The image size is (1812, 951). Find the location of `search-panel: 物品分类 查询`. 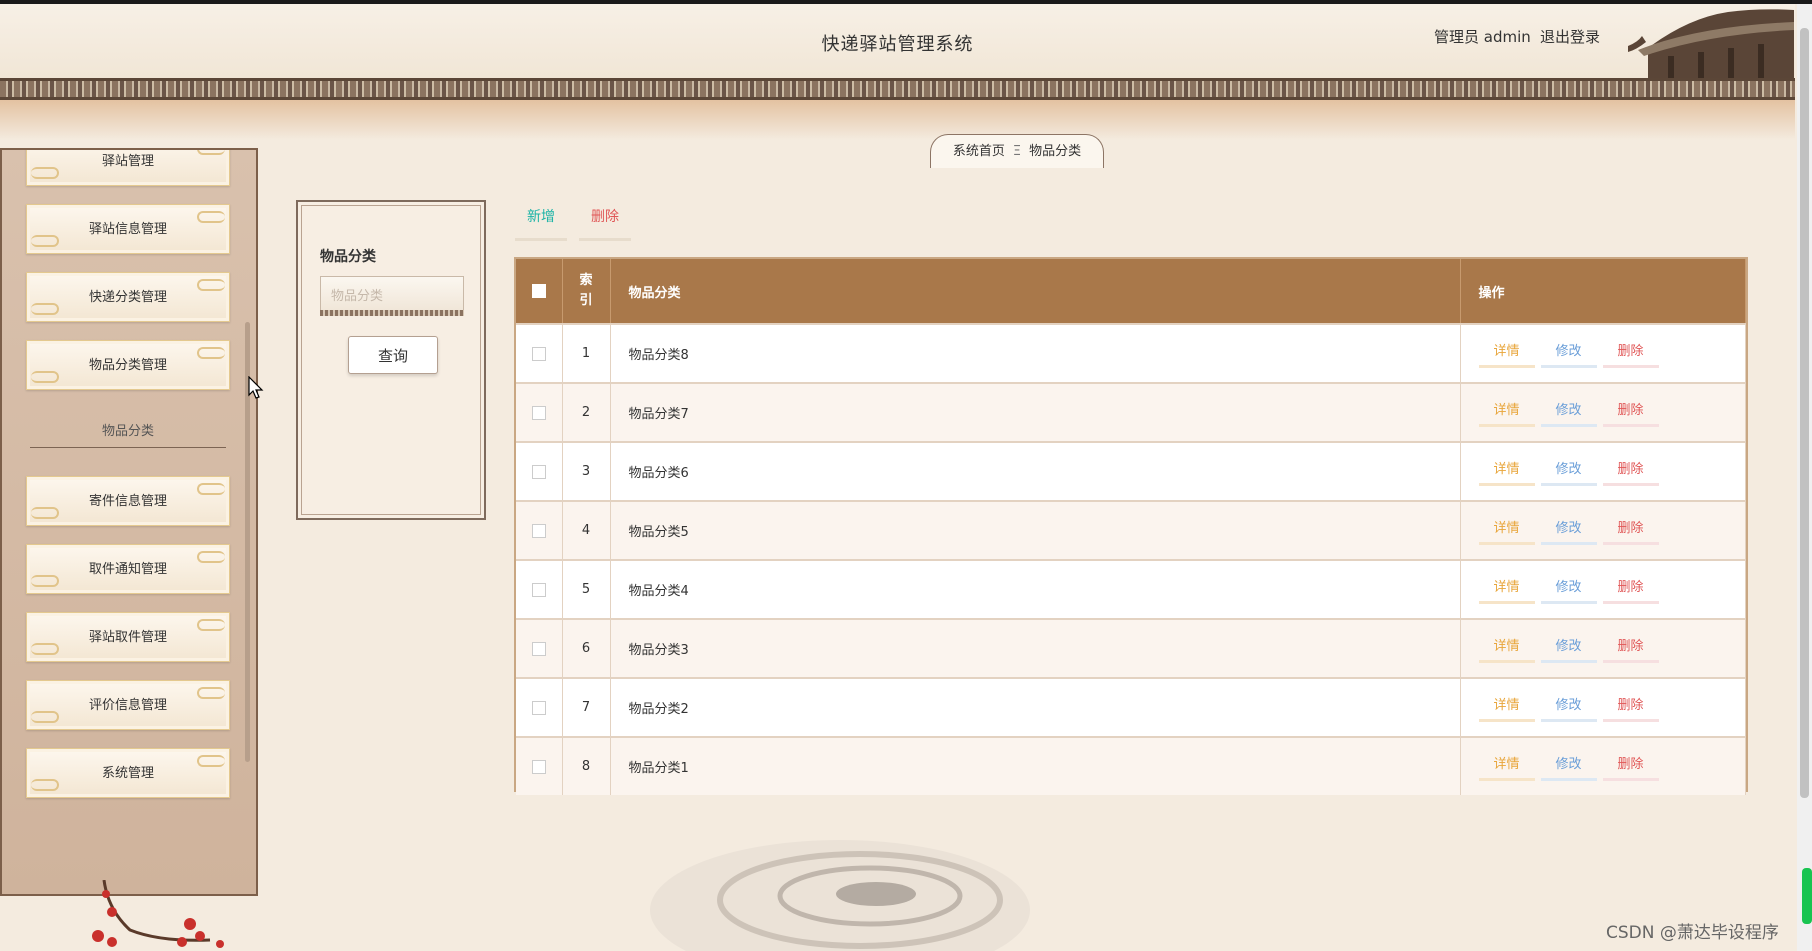

search-panel: 物品分类 查询 is located at coordinates (391, 360).